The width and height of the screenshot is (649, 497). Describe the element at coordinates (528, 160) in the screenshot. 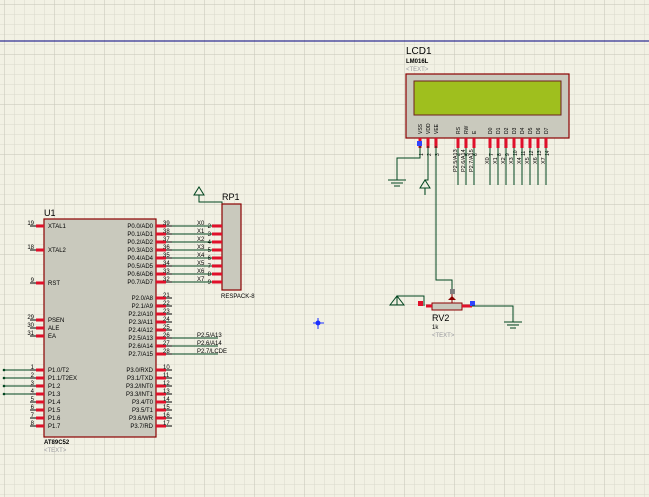

I see `lcd-data-net: X5` at that location.